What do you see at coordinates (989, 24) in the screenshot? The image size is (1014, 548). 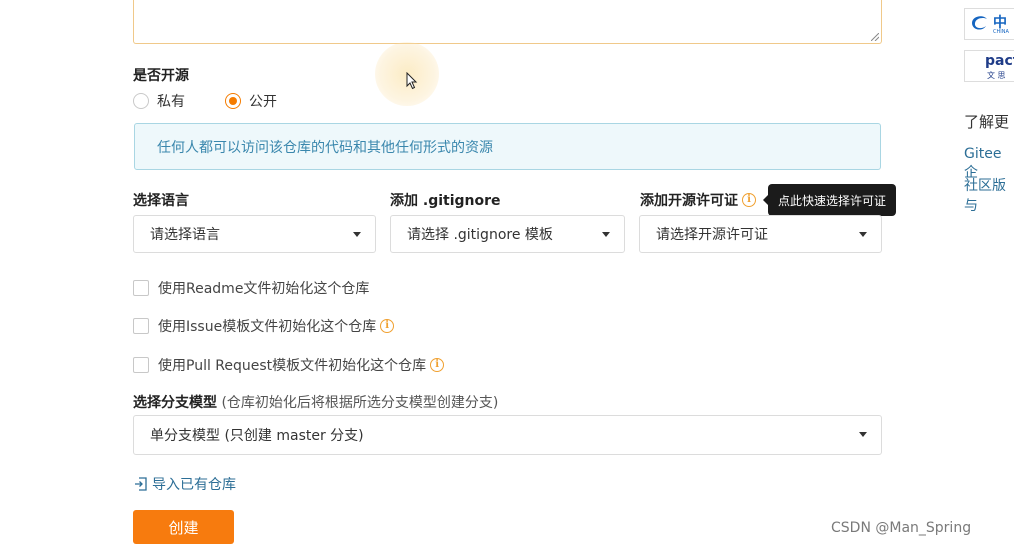 I see `china-telecom-logo: 中 CHINA` at bounding box center [989, 24].